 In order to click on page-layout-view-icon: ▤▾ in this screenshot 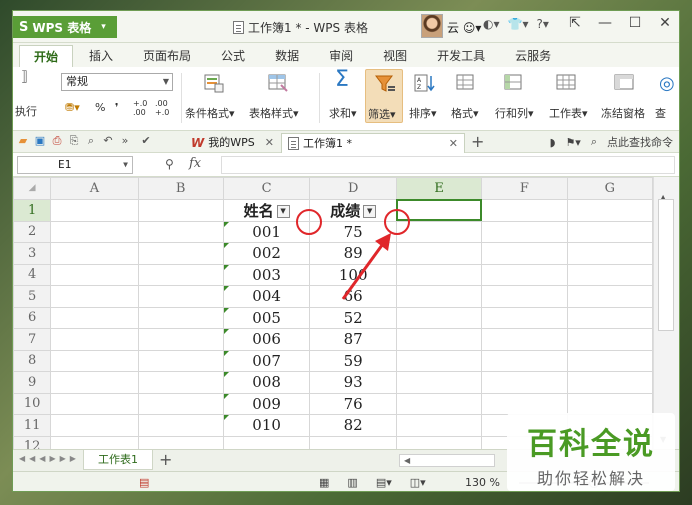, I will do `click(384, 482)`.